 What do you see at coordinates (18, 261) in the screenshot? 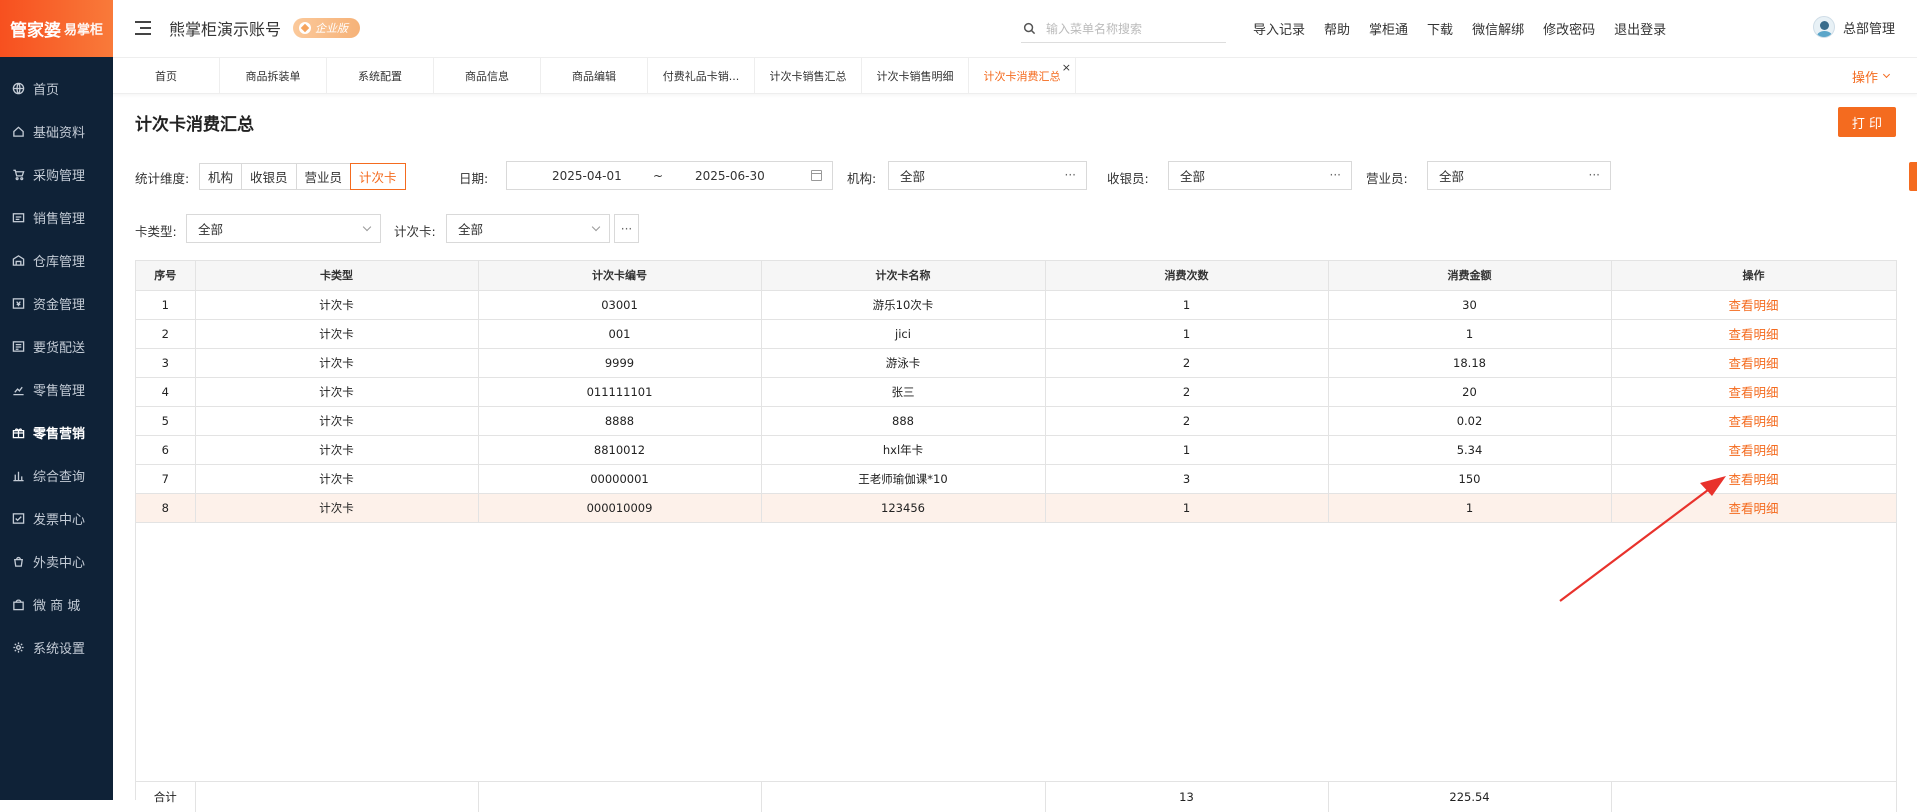
I see `warehouse-icon` at bounding box center [18, 261].